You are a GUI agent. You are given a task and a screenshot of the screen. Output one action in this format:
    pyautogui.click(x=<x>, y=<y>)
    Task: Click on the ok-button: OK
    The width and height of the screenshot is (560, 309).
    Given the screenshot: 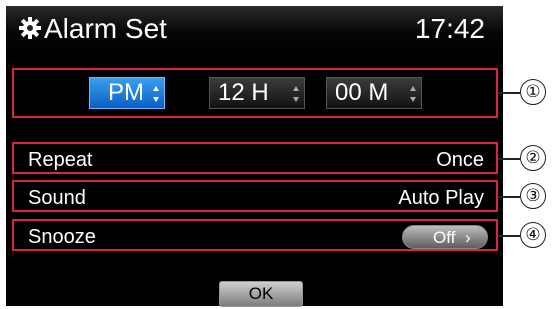 What is the action you would take?
    pyautogui.click(x=261, y=294)
    